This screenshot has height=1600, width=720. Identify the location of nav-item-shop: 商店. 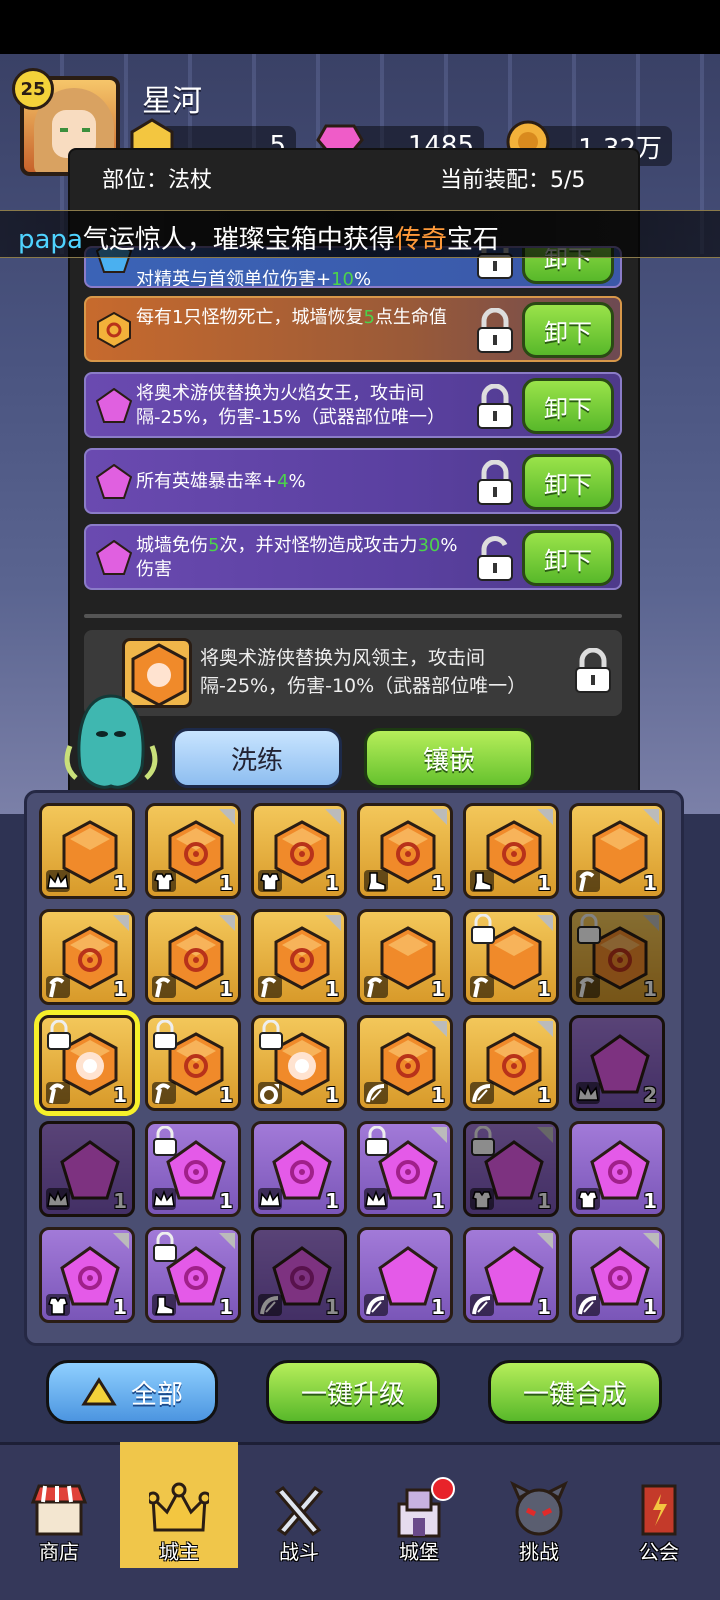
(59, 1505).